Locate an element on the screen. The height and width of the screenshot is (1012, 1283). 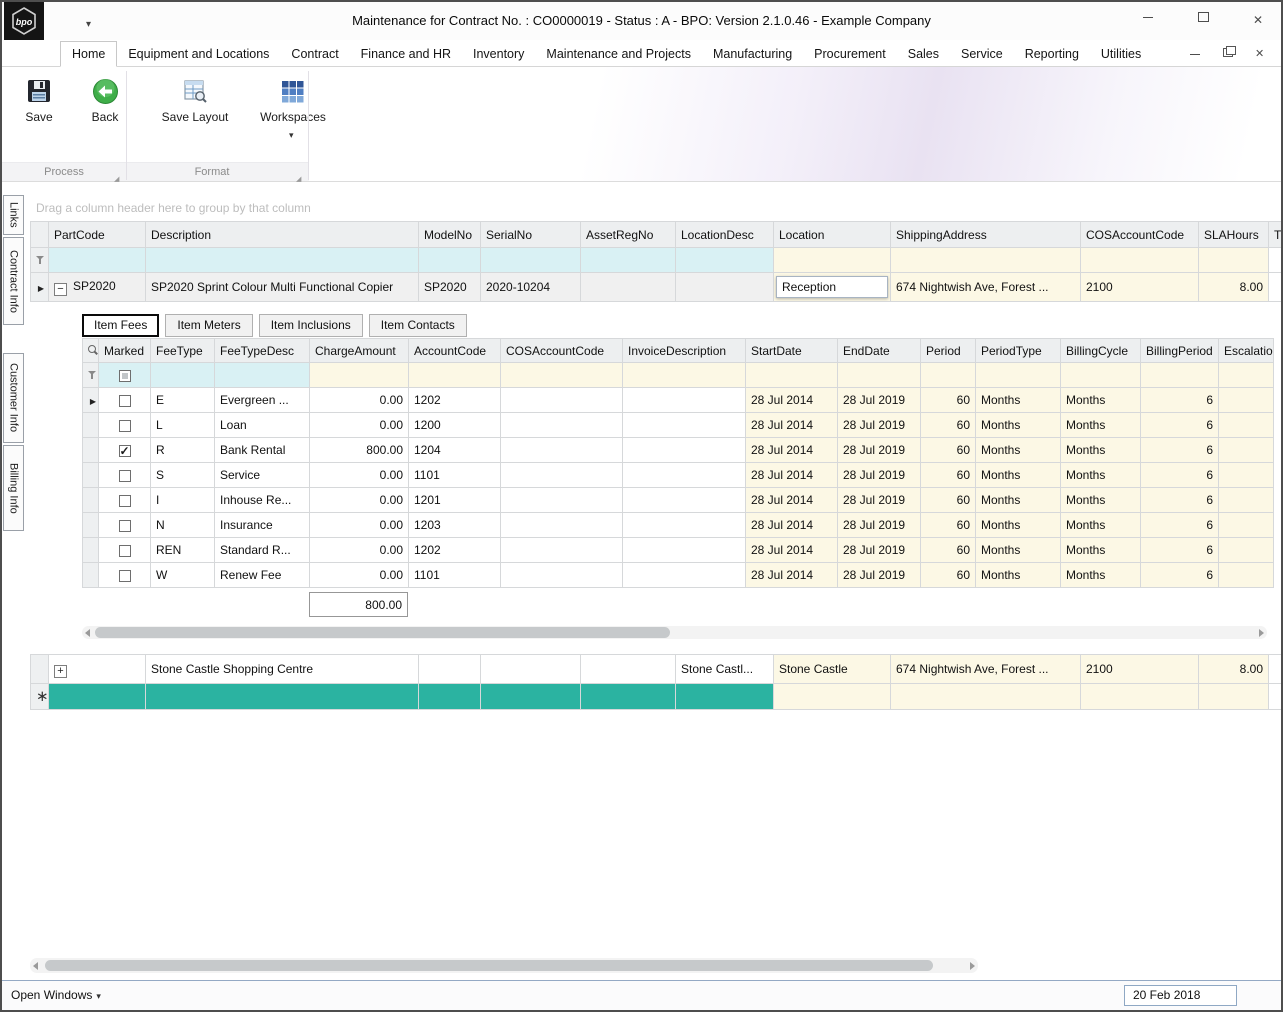
detail-tab: Item Inclusions is located at coordinates (310, 325).